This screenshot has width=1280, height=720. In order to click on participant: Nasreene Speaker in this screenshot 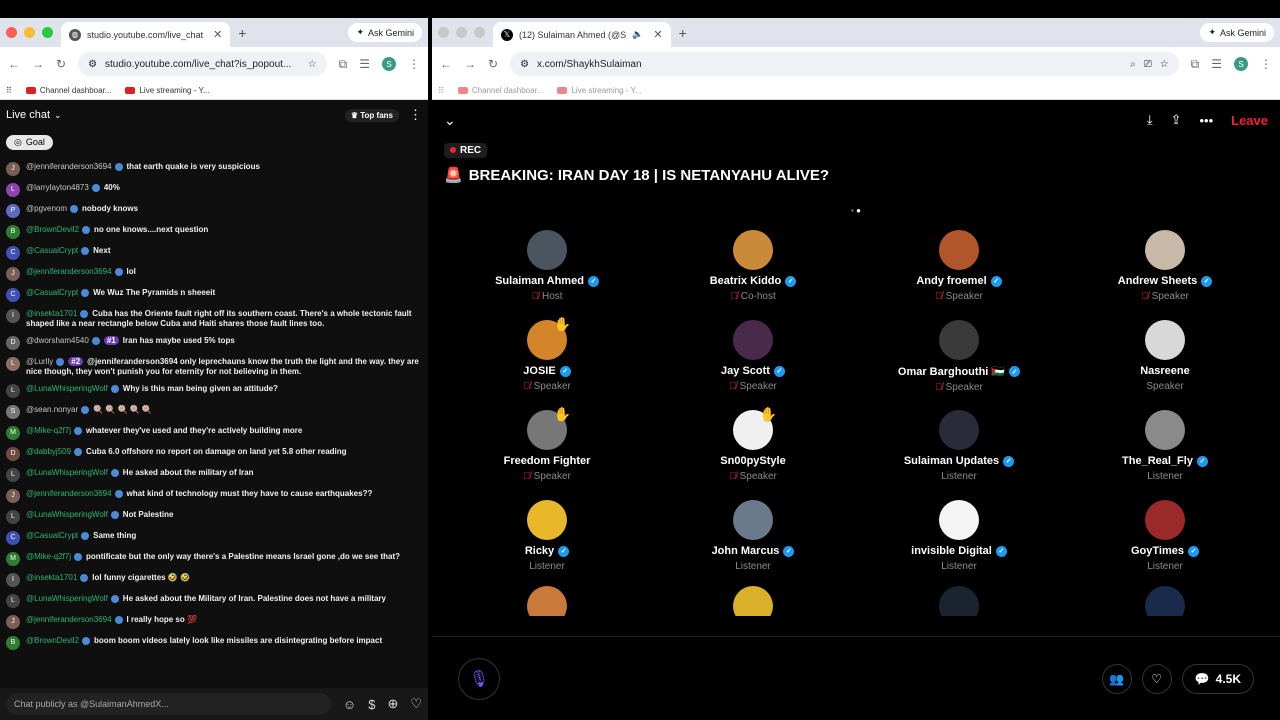, I will do `click(1165, 361)`.